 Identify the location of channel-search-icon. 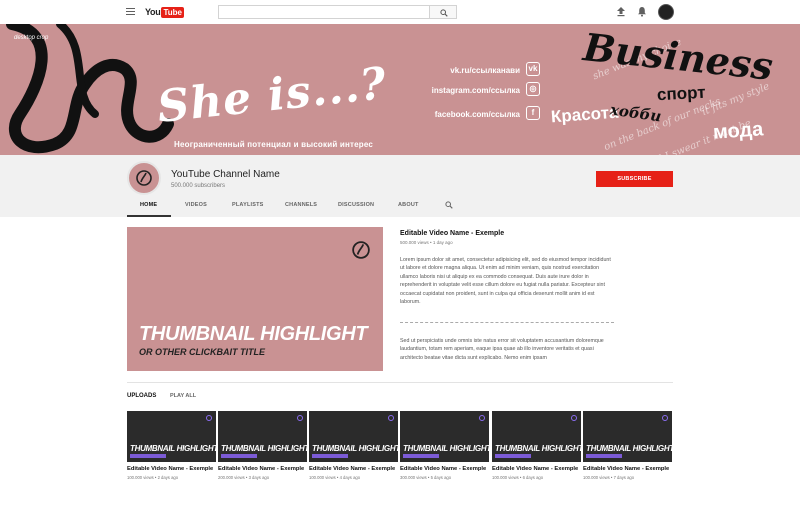
(449, 205).